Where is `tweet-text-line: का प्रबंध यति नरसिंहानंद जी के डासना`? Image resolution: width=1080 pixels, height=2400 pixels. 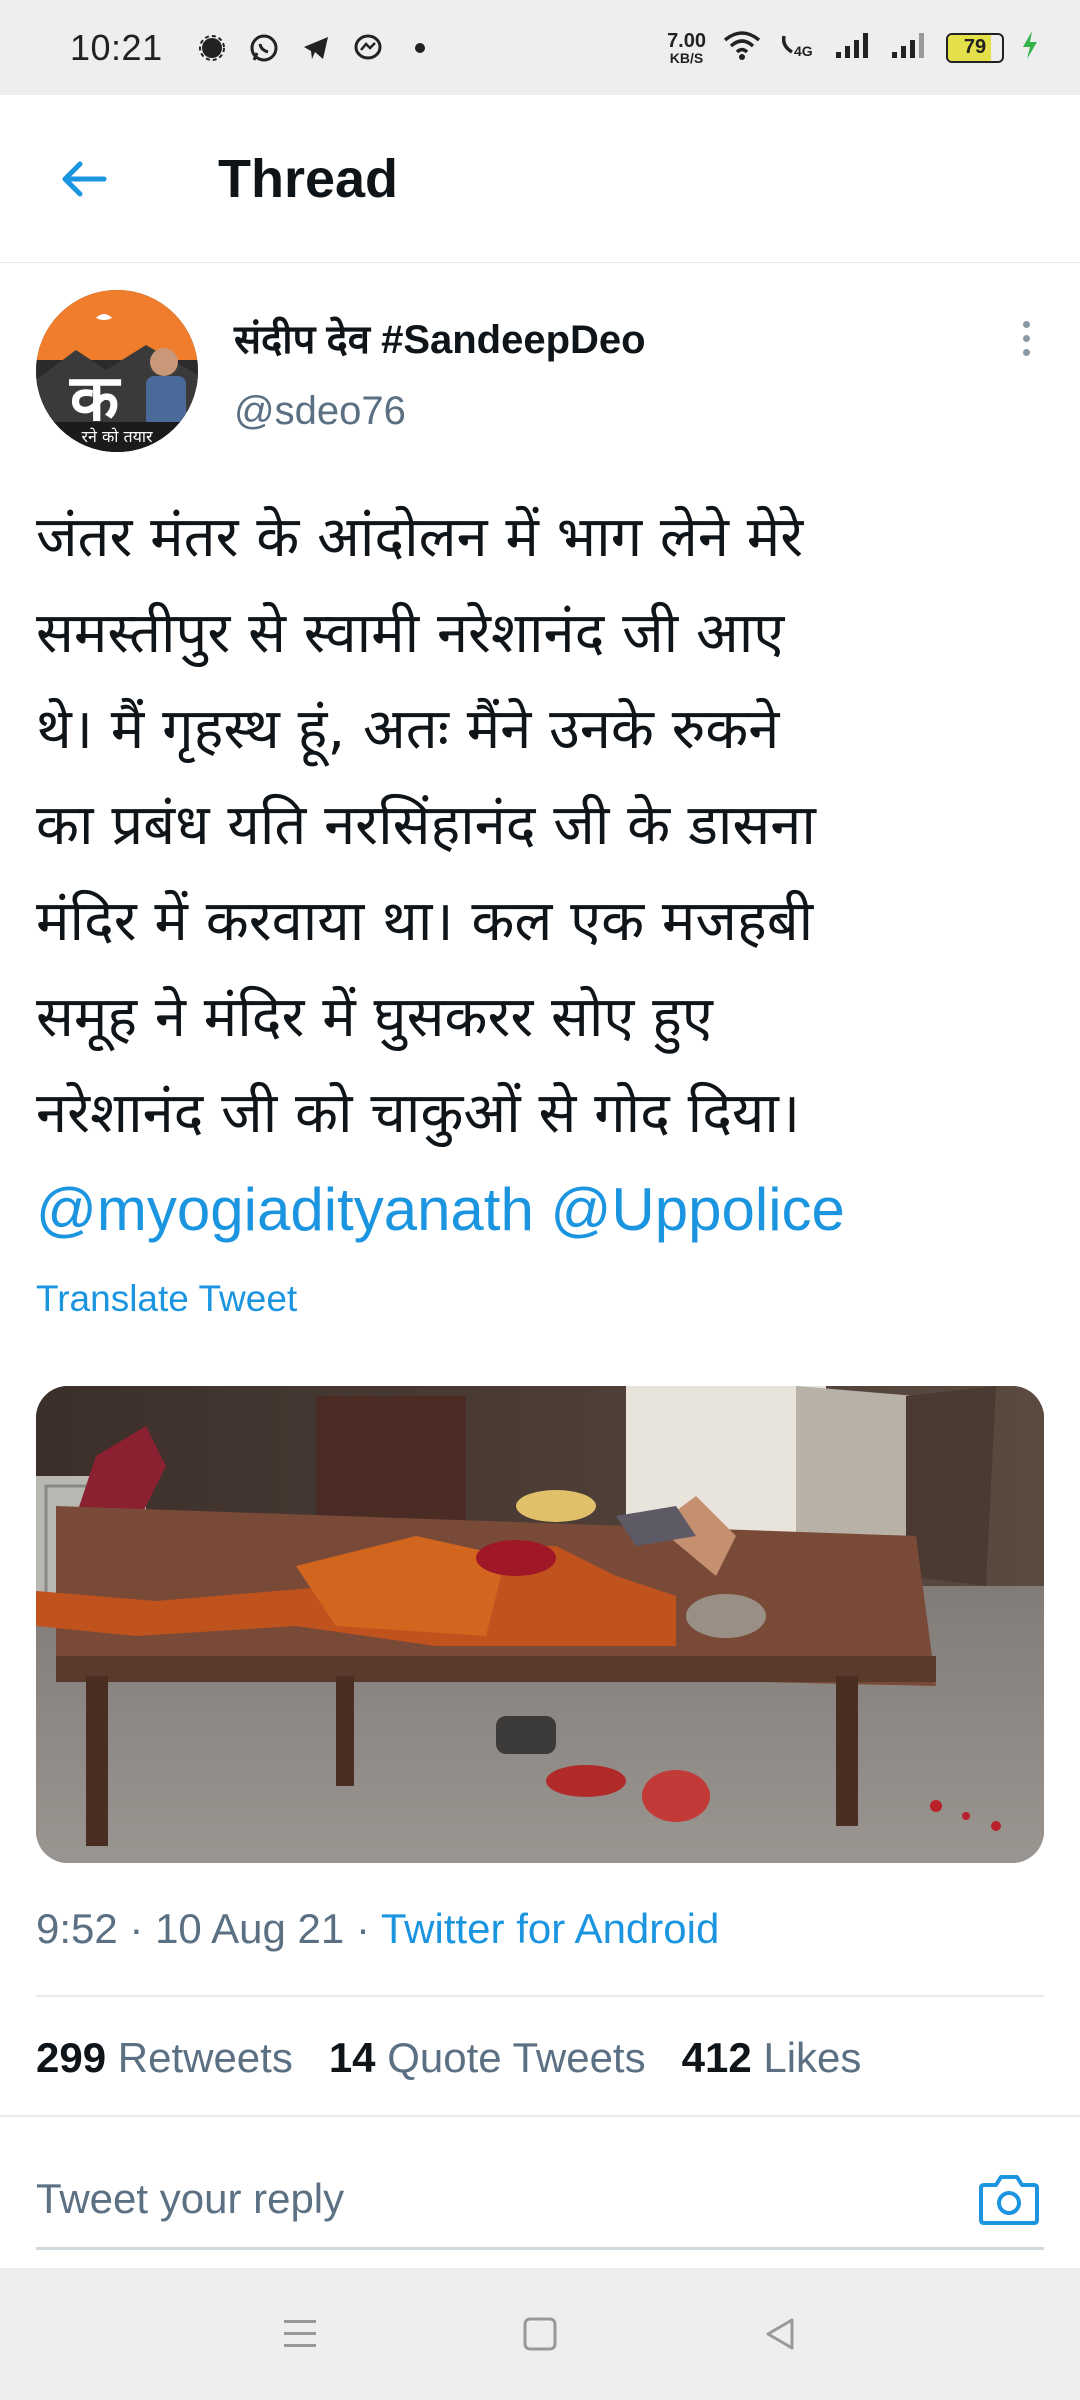
tweet-text-line: का प्रबंध यति नरसिंहानंद जी के डासना is located at coordinates (426, 825).